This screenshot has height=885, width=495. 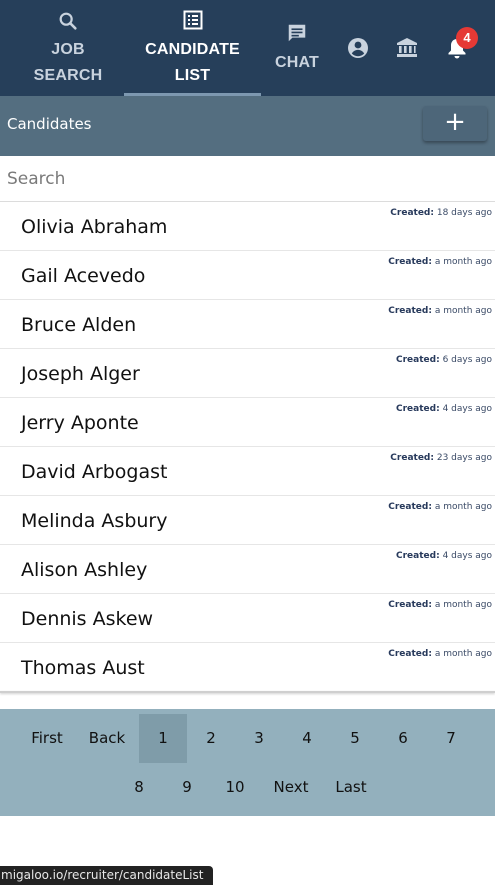 I want to click on candidate-name: Jerry Aponte, so click(x=80, y=423).